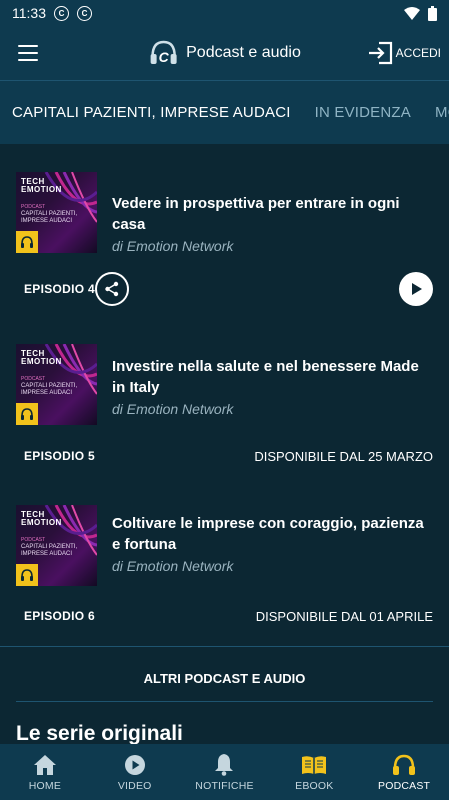 The height and width of the screenshot is (800, 449). I want to click on share-icon, so click(112, 289).